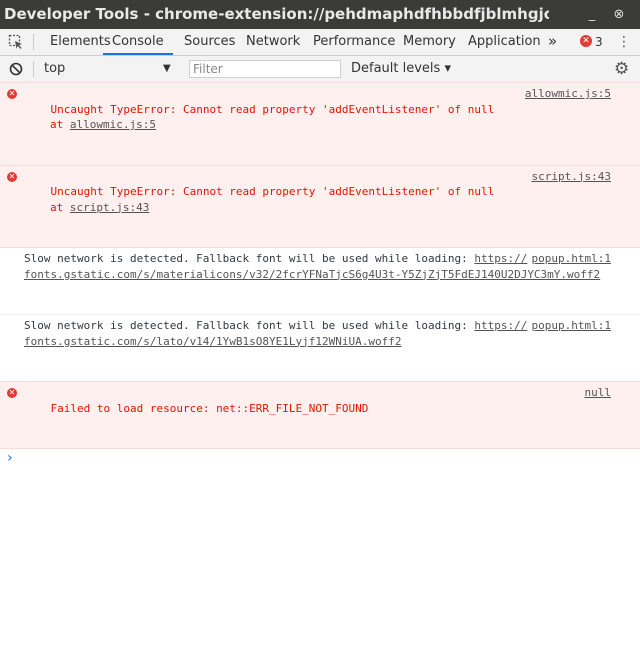 The image size is (640, 668). What do you see at coordinates (209, 42) in the screenshot?
I see `tab-sources: Sources` at bounding box center [209, 42].